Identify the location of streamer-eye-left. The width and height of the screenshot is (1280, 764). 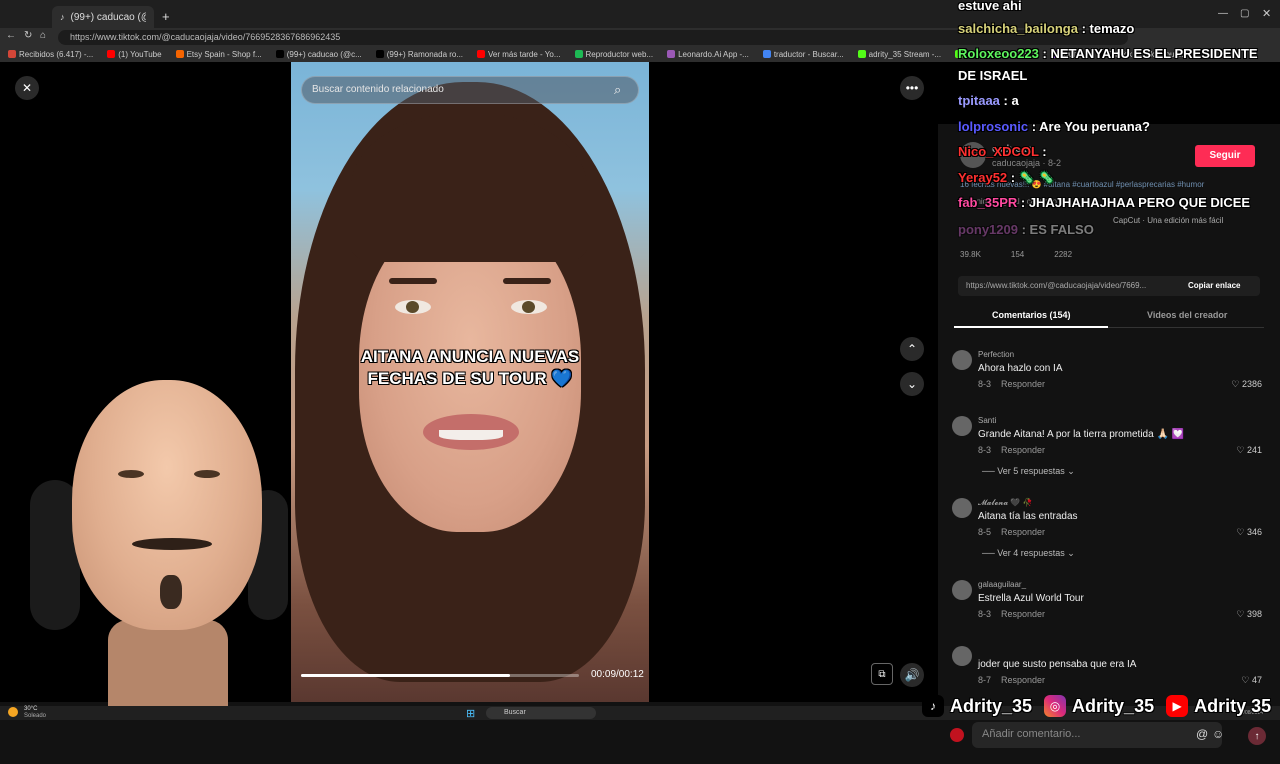
(131, 474).